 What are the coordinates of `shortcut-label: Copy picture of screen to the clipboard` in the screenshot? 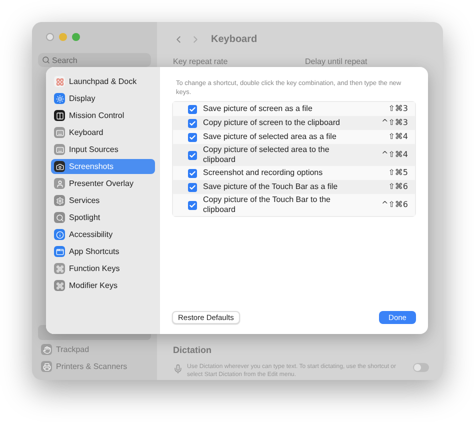 It's located at (272, 123).